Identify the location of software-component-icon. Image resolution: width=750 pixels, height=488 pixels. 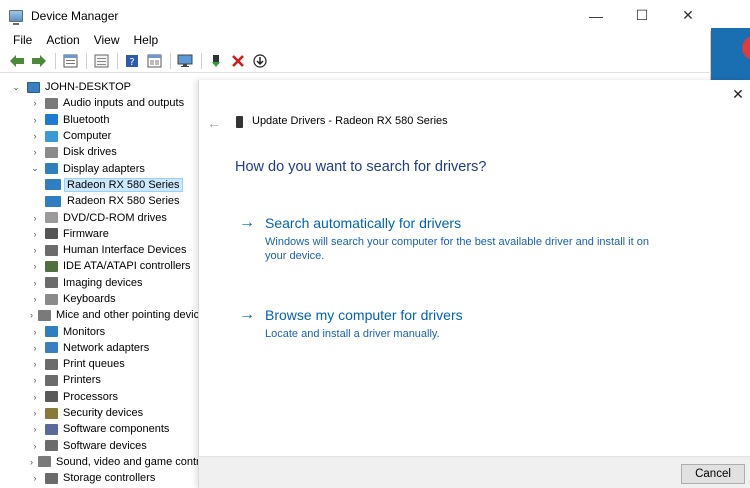
(51, 429).